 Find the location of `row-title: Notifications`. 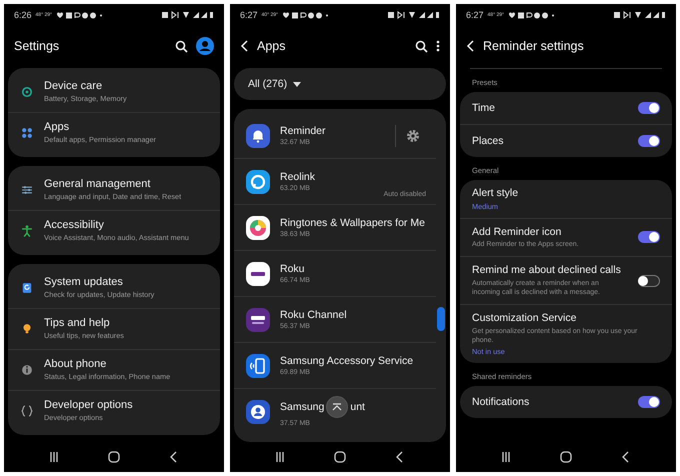

row-title: Notifications is located at coordinates (501, 402).